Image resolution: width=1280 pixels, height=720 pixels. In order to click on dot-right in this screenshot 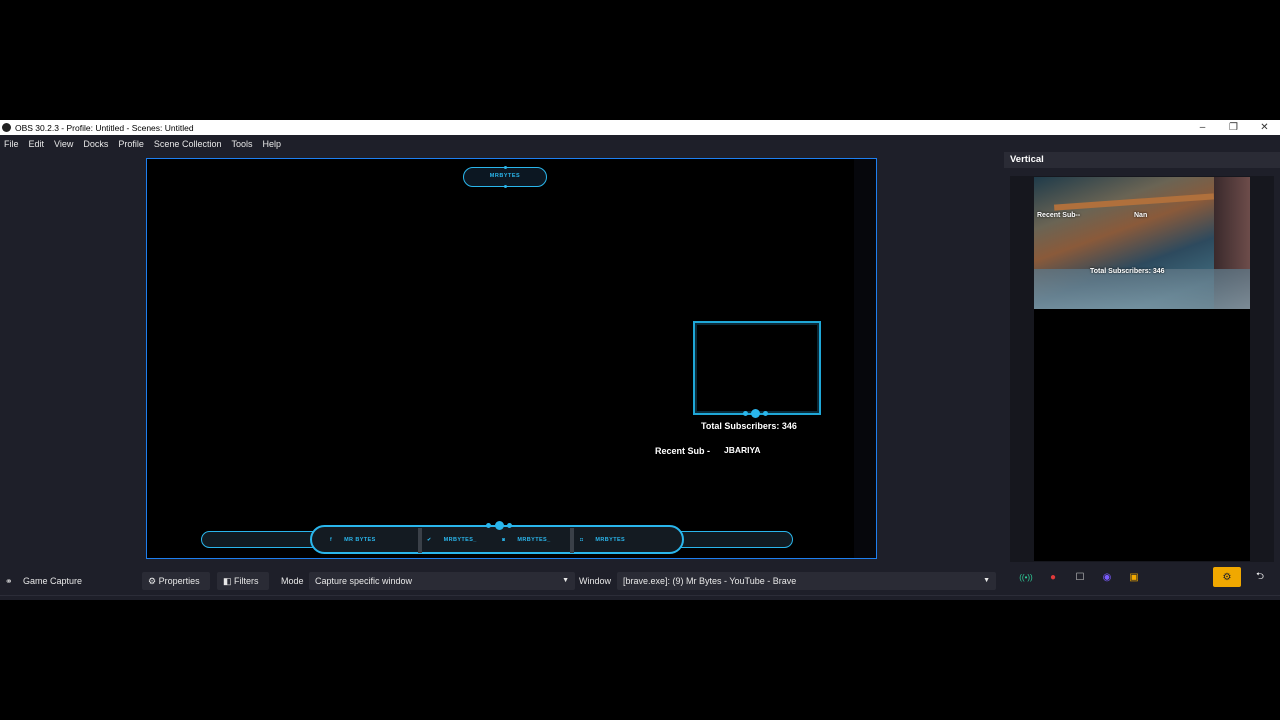, I will do `click(509, 525)`.